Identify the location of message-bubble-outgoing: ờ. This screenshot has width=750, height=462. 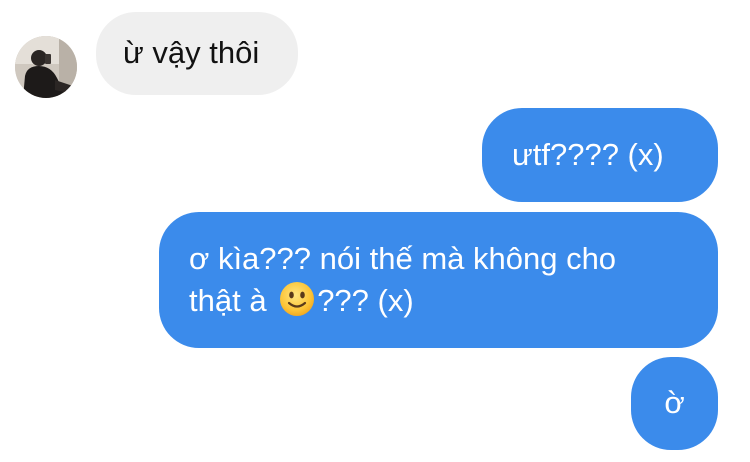
(674, 403).